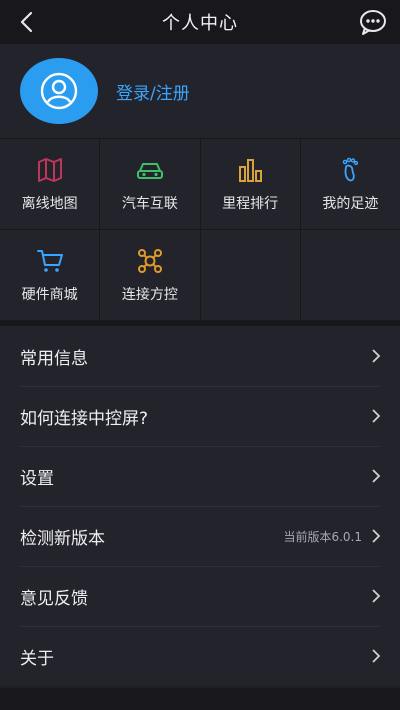 This screenshot has height=710, width=400. I want to click on grid-item-my-footprint: 我的足迹, so click(350, 184).